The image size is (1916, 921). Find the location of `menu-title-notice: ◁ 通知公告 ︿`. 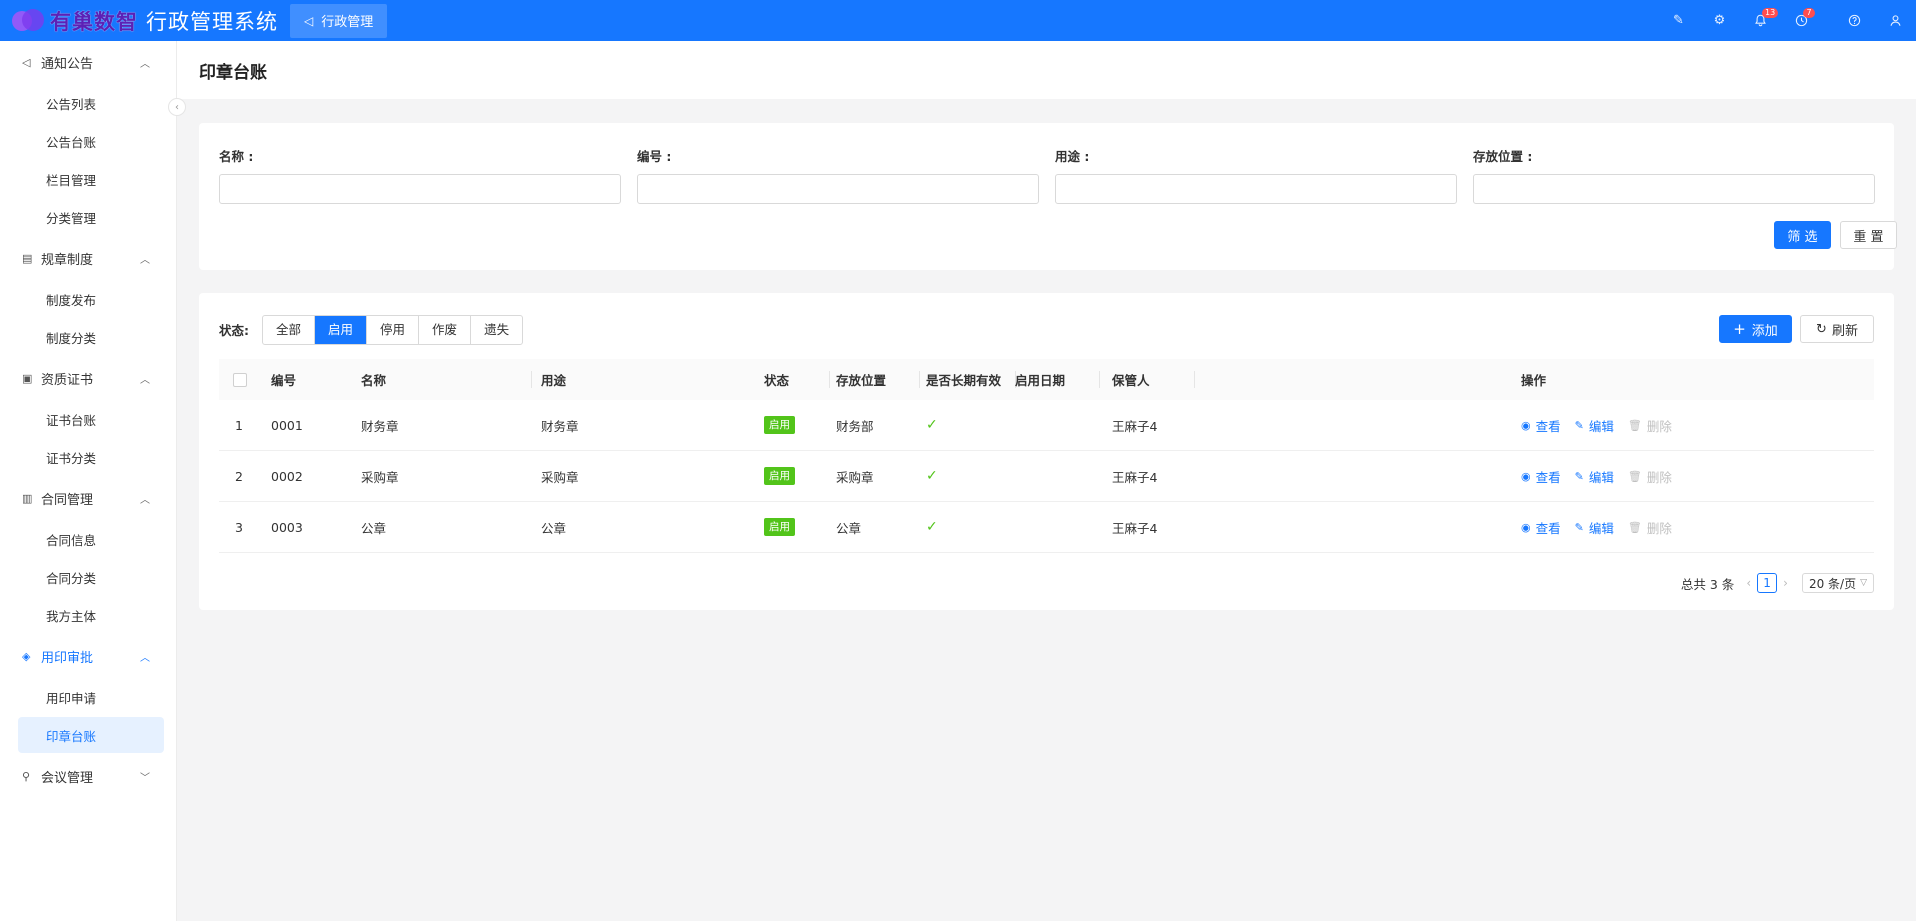

menu-title-notice: ◁ 通知公告 ︿ is located at coordinates (88, 62).